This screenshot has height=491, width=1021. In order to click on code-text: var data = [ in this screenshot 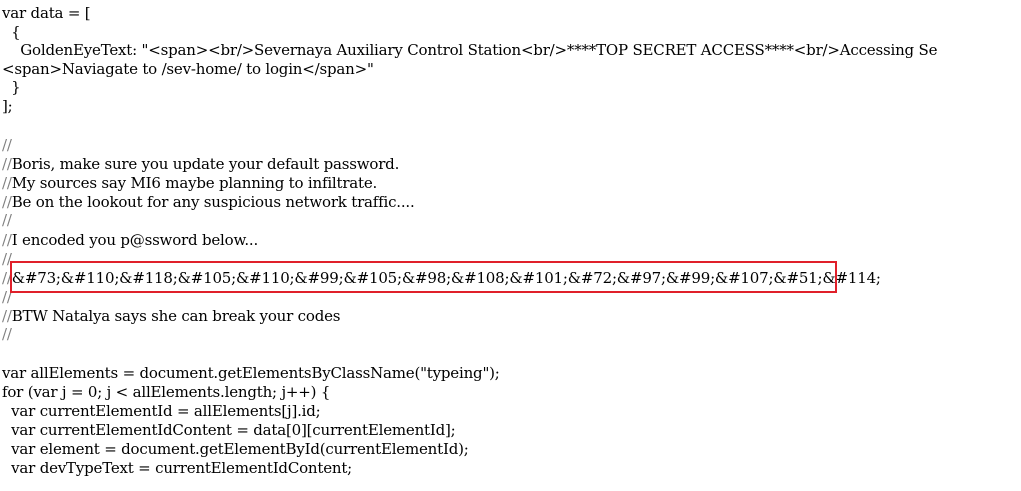, I will do `click(46, 13)`.